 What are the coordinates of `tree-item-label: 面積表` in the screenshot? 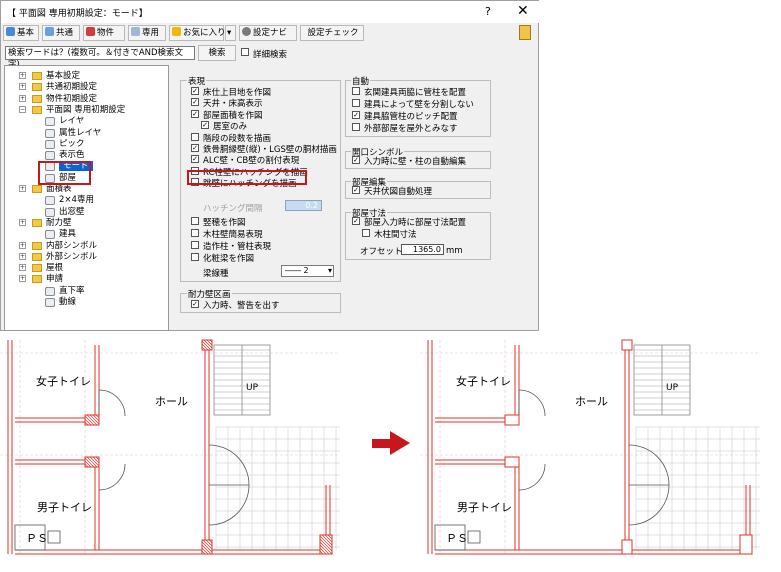 It's located at (59, 189).